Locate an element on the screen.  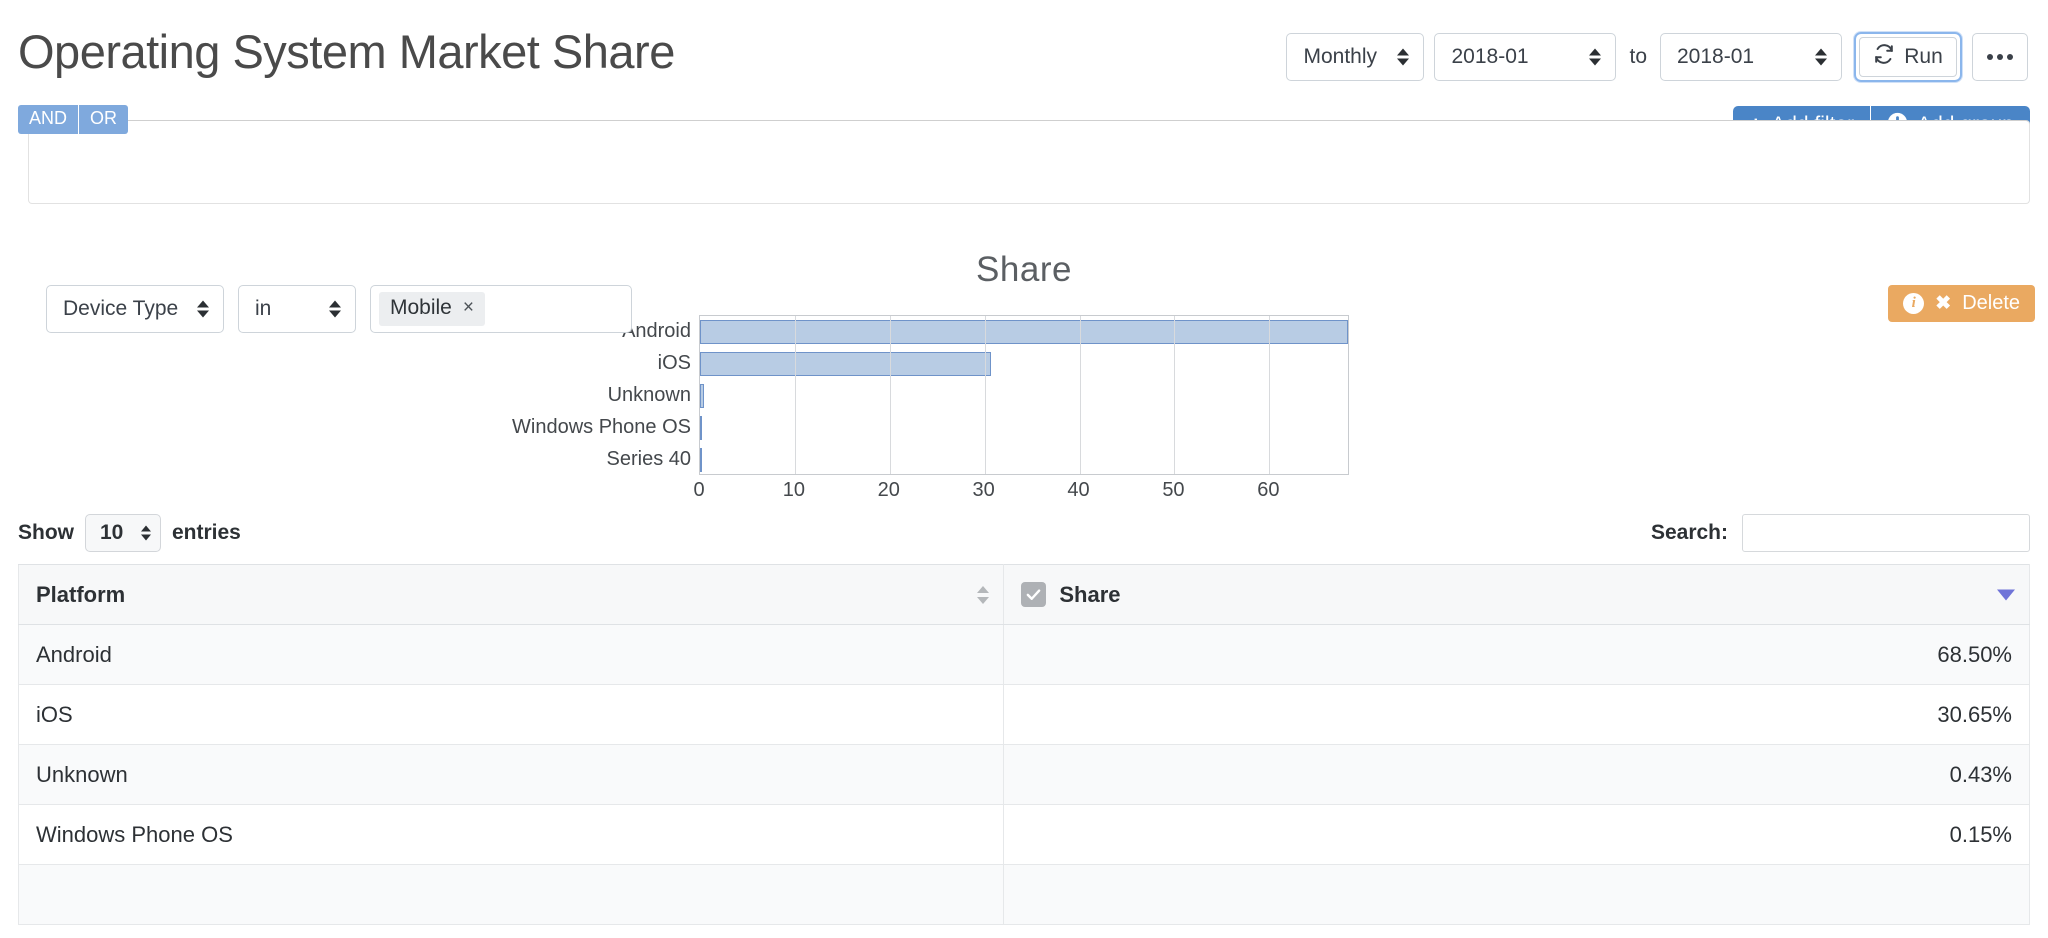
chart-x-tick-label: 40 is located at coordinates (1078, 490).